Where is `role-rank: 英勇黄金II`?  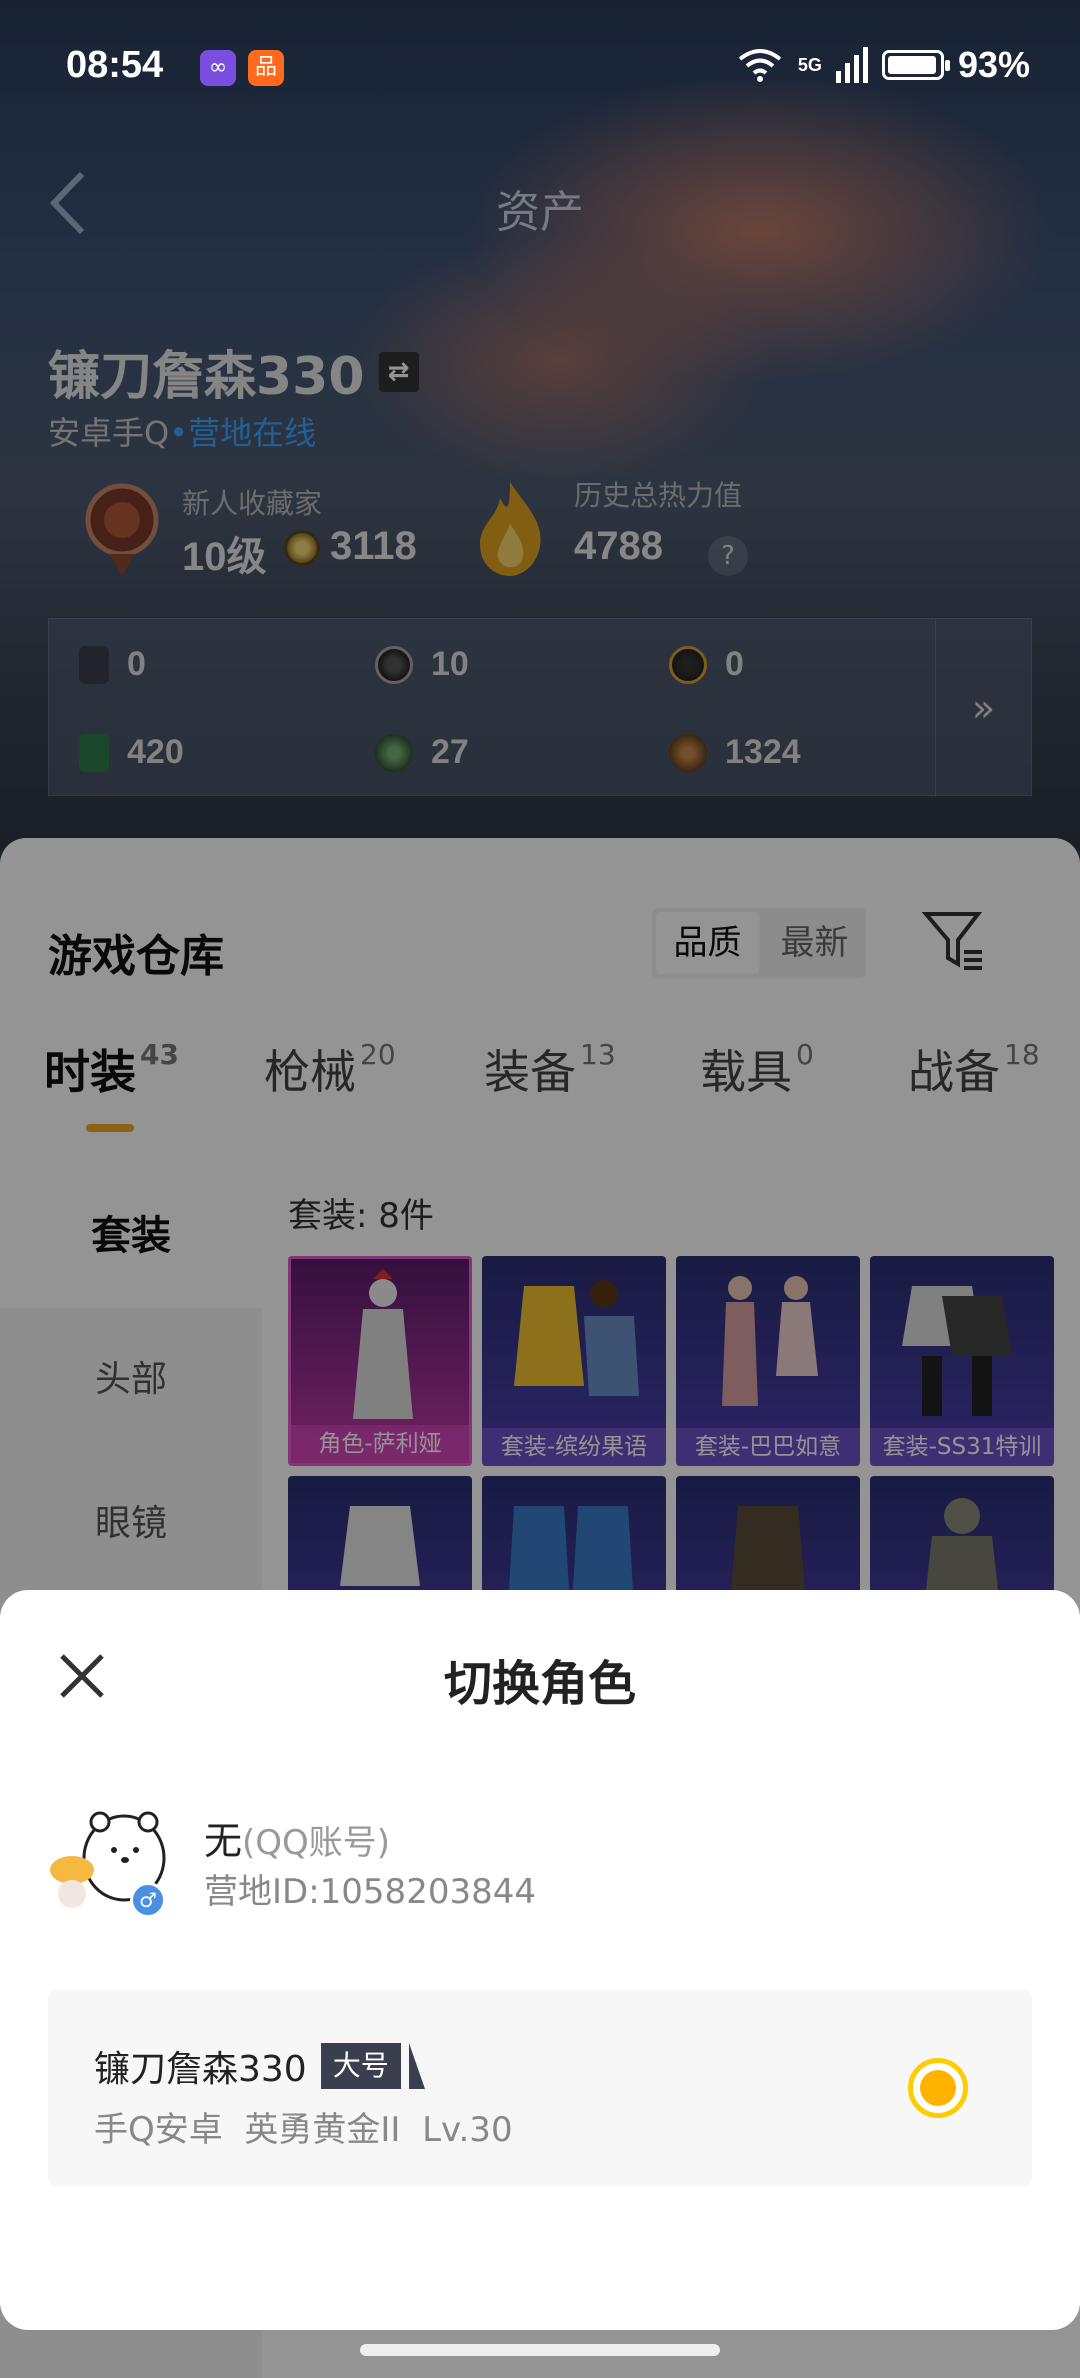
role-rank: 英勇黄金II is located at coordinates (322, 2130).